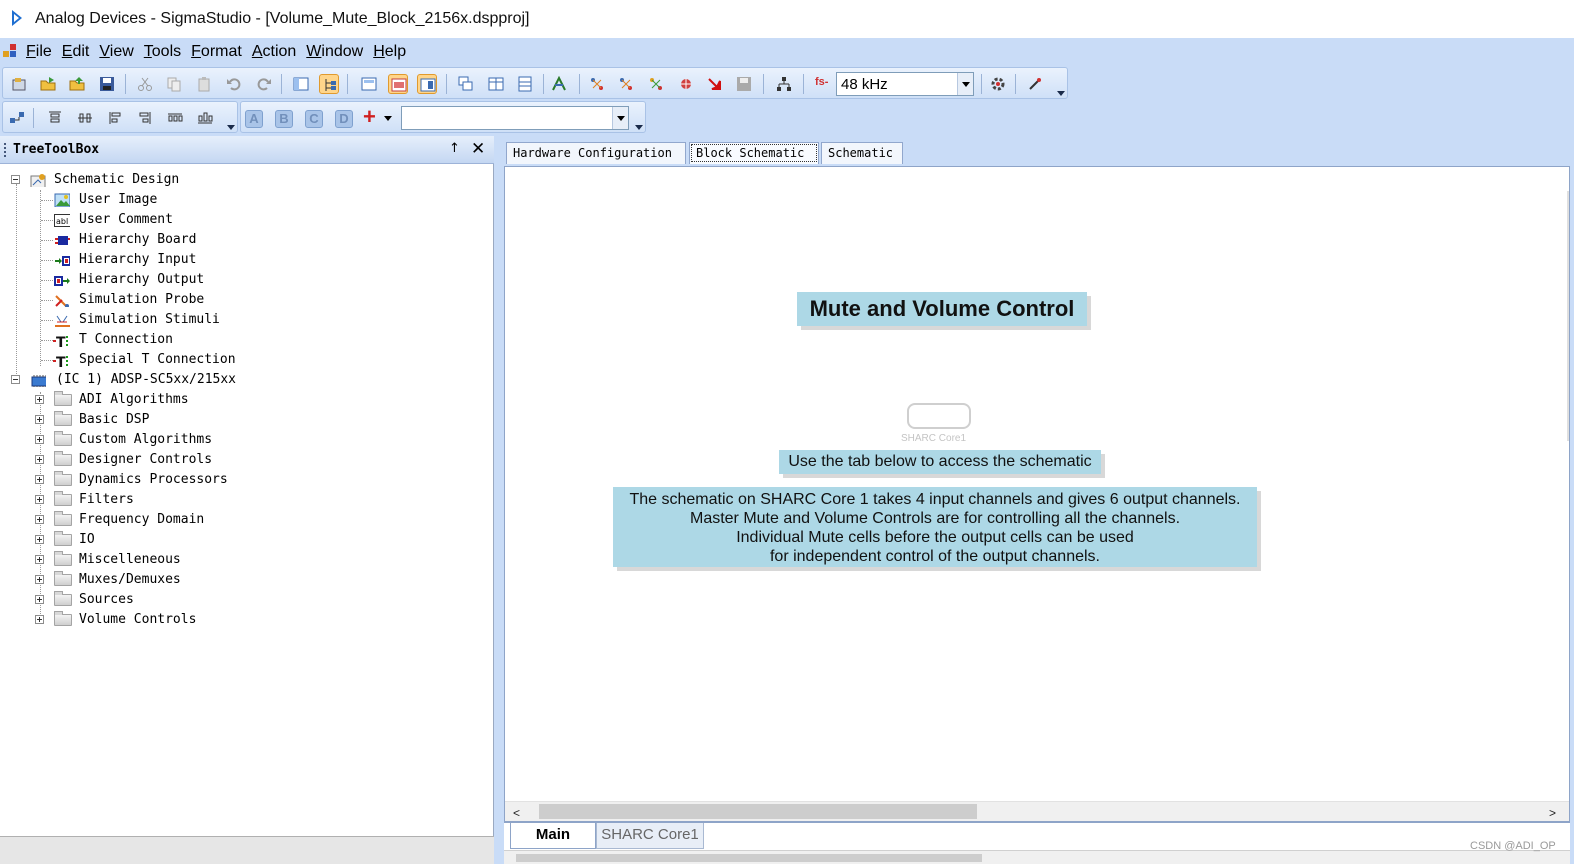 This screenshot has height=864, width=1574. What do you see at coordinates (107, 84) in the screenshot?
I see `save-icon` at bounding box center [107, 84].